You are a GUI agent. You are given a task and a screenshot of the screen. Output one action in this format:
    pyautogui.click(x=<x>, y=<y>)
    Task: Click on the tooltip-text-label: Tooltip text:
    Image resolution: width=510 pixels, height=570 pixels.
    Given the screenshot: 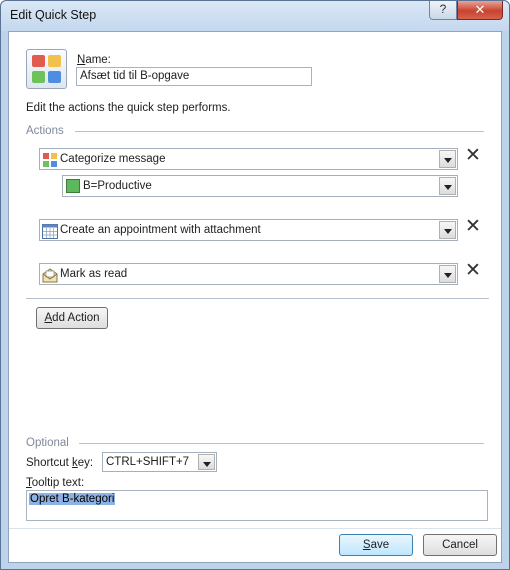 What is the action you would take?
    pyautogui.click(x=55, y=483)
    